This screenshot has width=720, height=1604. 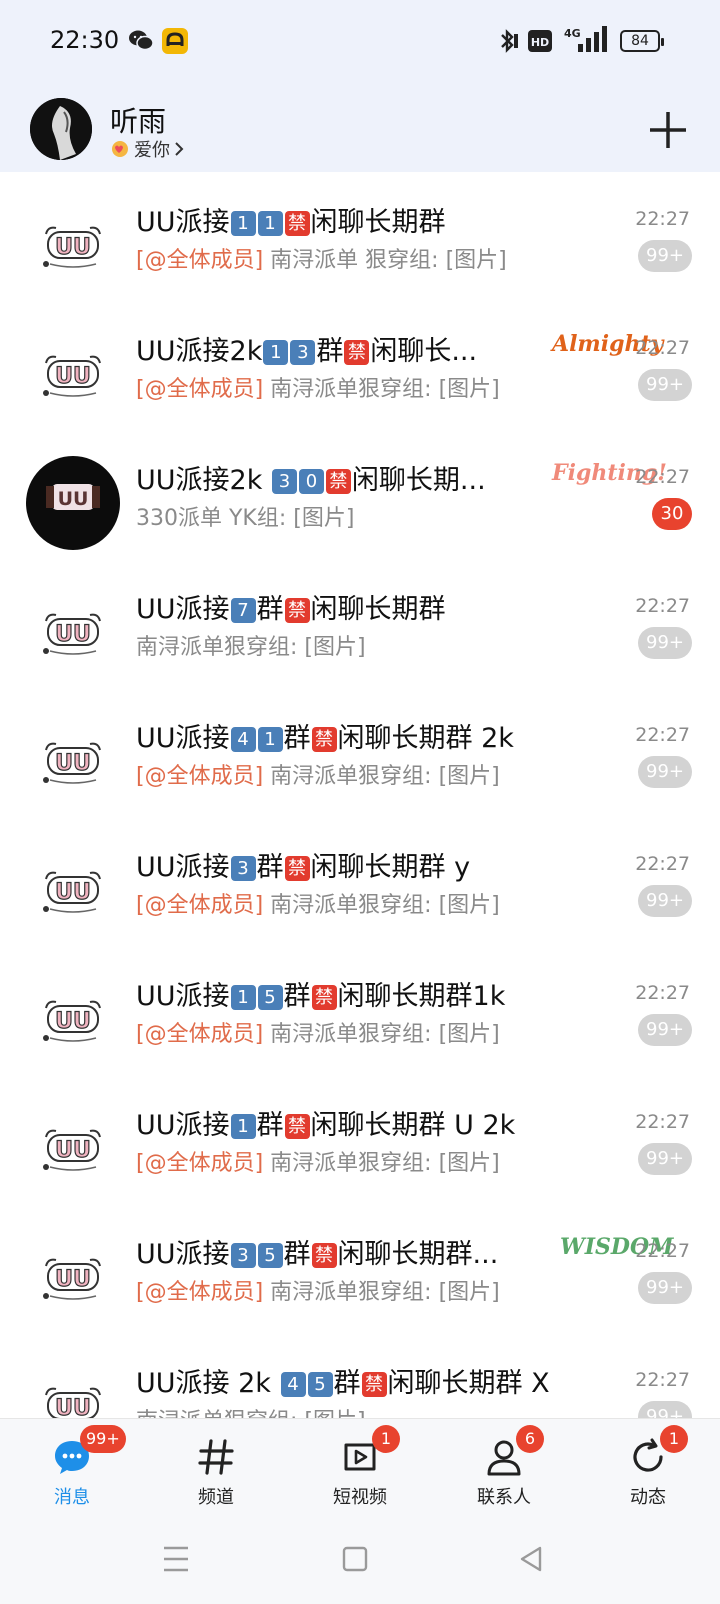 What do you see at coordinates (648, 1497) in the screenshot?
I see `tab-label: 动态` at bounding box center [648, 1497].